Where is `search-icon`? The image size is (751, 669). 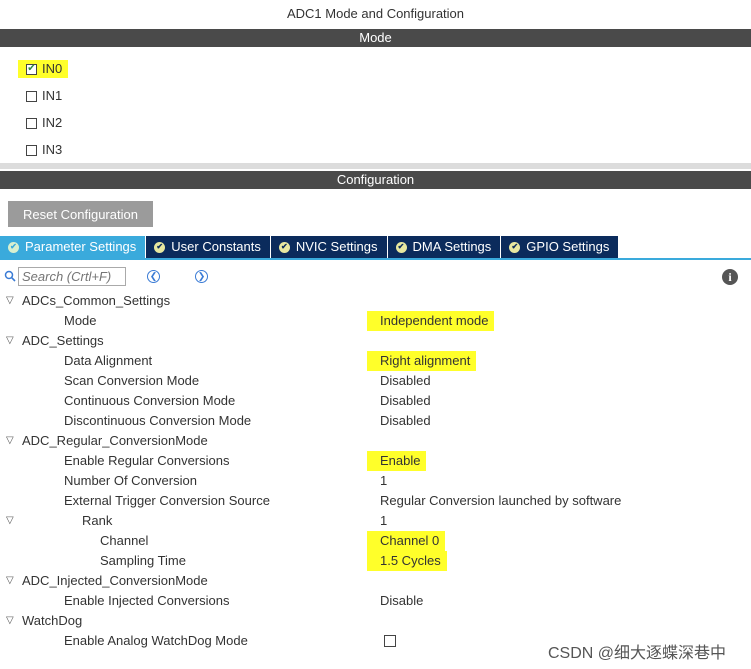
search-icon is located at coordinates (10, 276).